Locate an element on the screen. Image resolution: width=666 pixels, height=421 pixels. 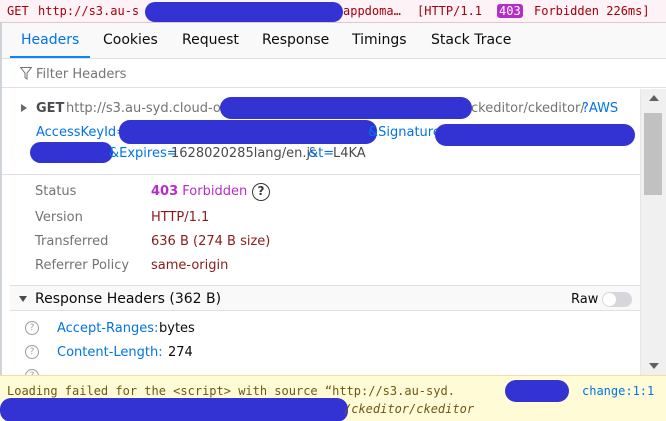
status-code: 403 is located at coordinates (165, 191).